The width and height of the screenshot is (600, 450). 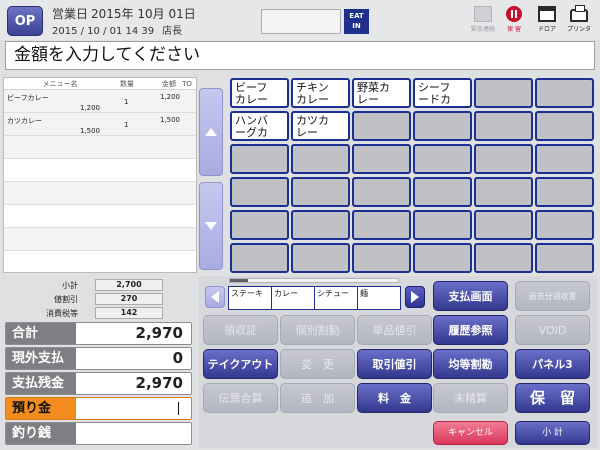 What do you see at coordinates (28, 98) in the screenshot?
I see `order-item-name: ビーフカレー` at bounding box center [28, 98].